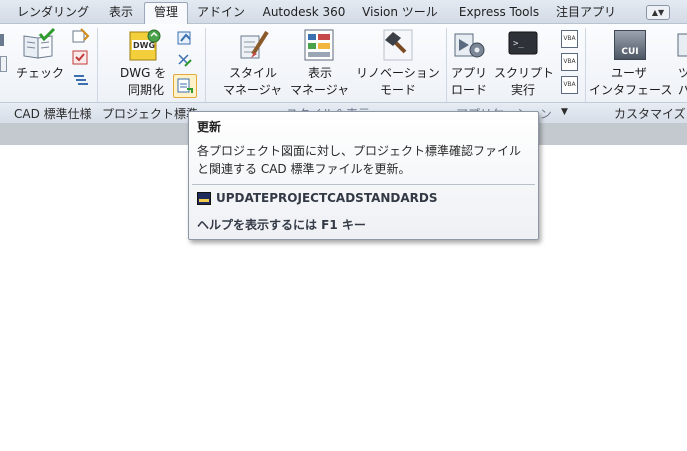  I want to click on tab-addins: アドイン, so click(221, 12).